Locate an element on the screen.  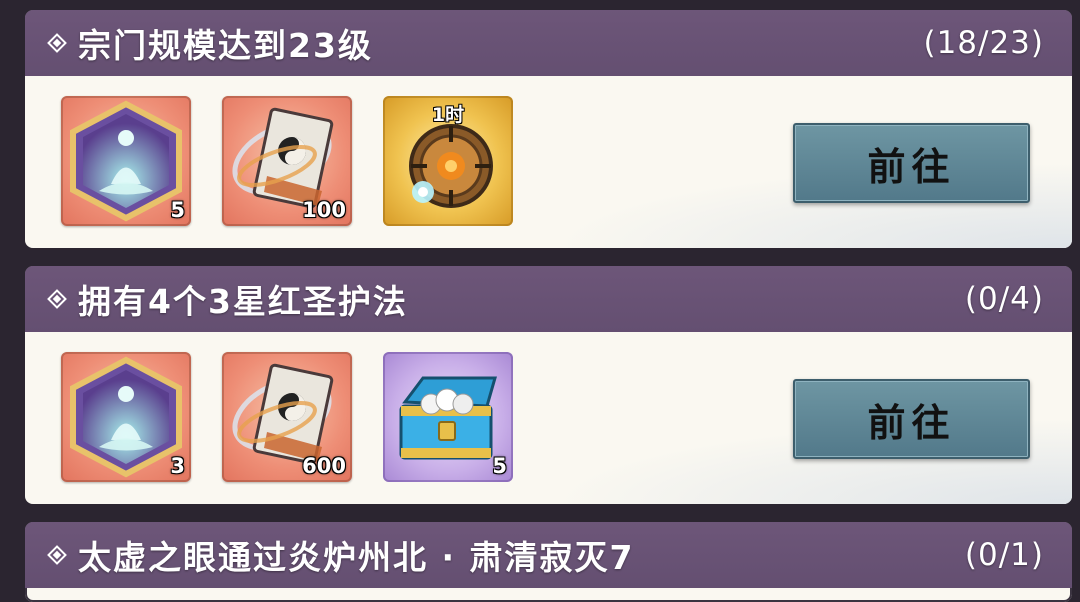
task-progress: (0/1) is located at coordinates (1004, 555).